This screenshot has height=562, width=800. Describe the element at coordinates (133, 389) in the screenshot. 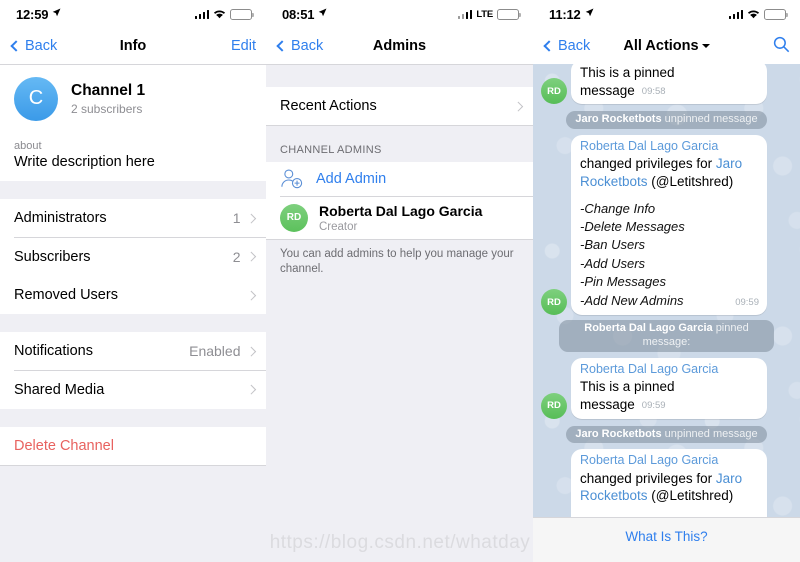

I see `row-shared-media: Shared Media` at that location.